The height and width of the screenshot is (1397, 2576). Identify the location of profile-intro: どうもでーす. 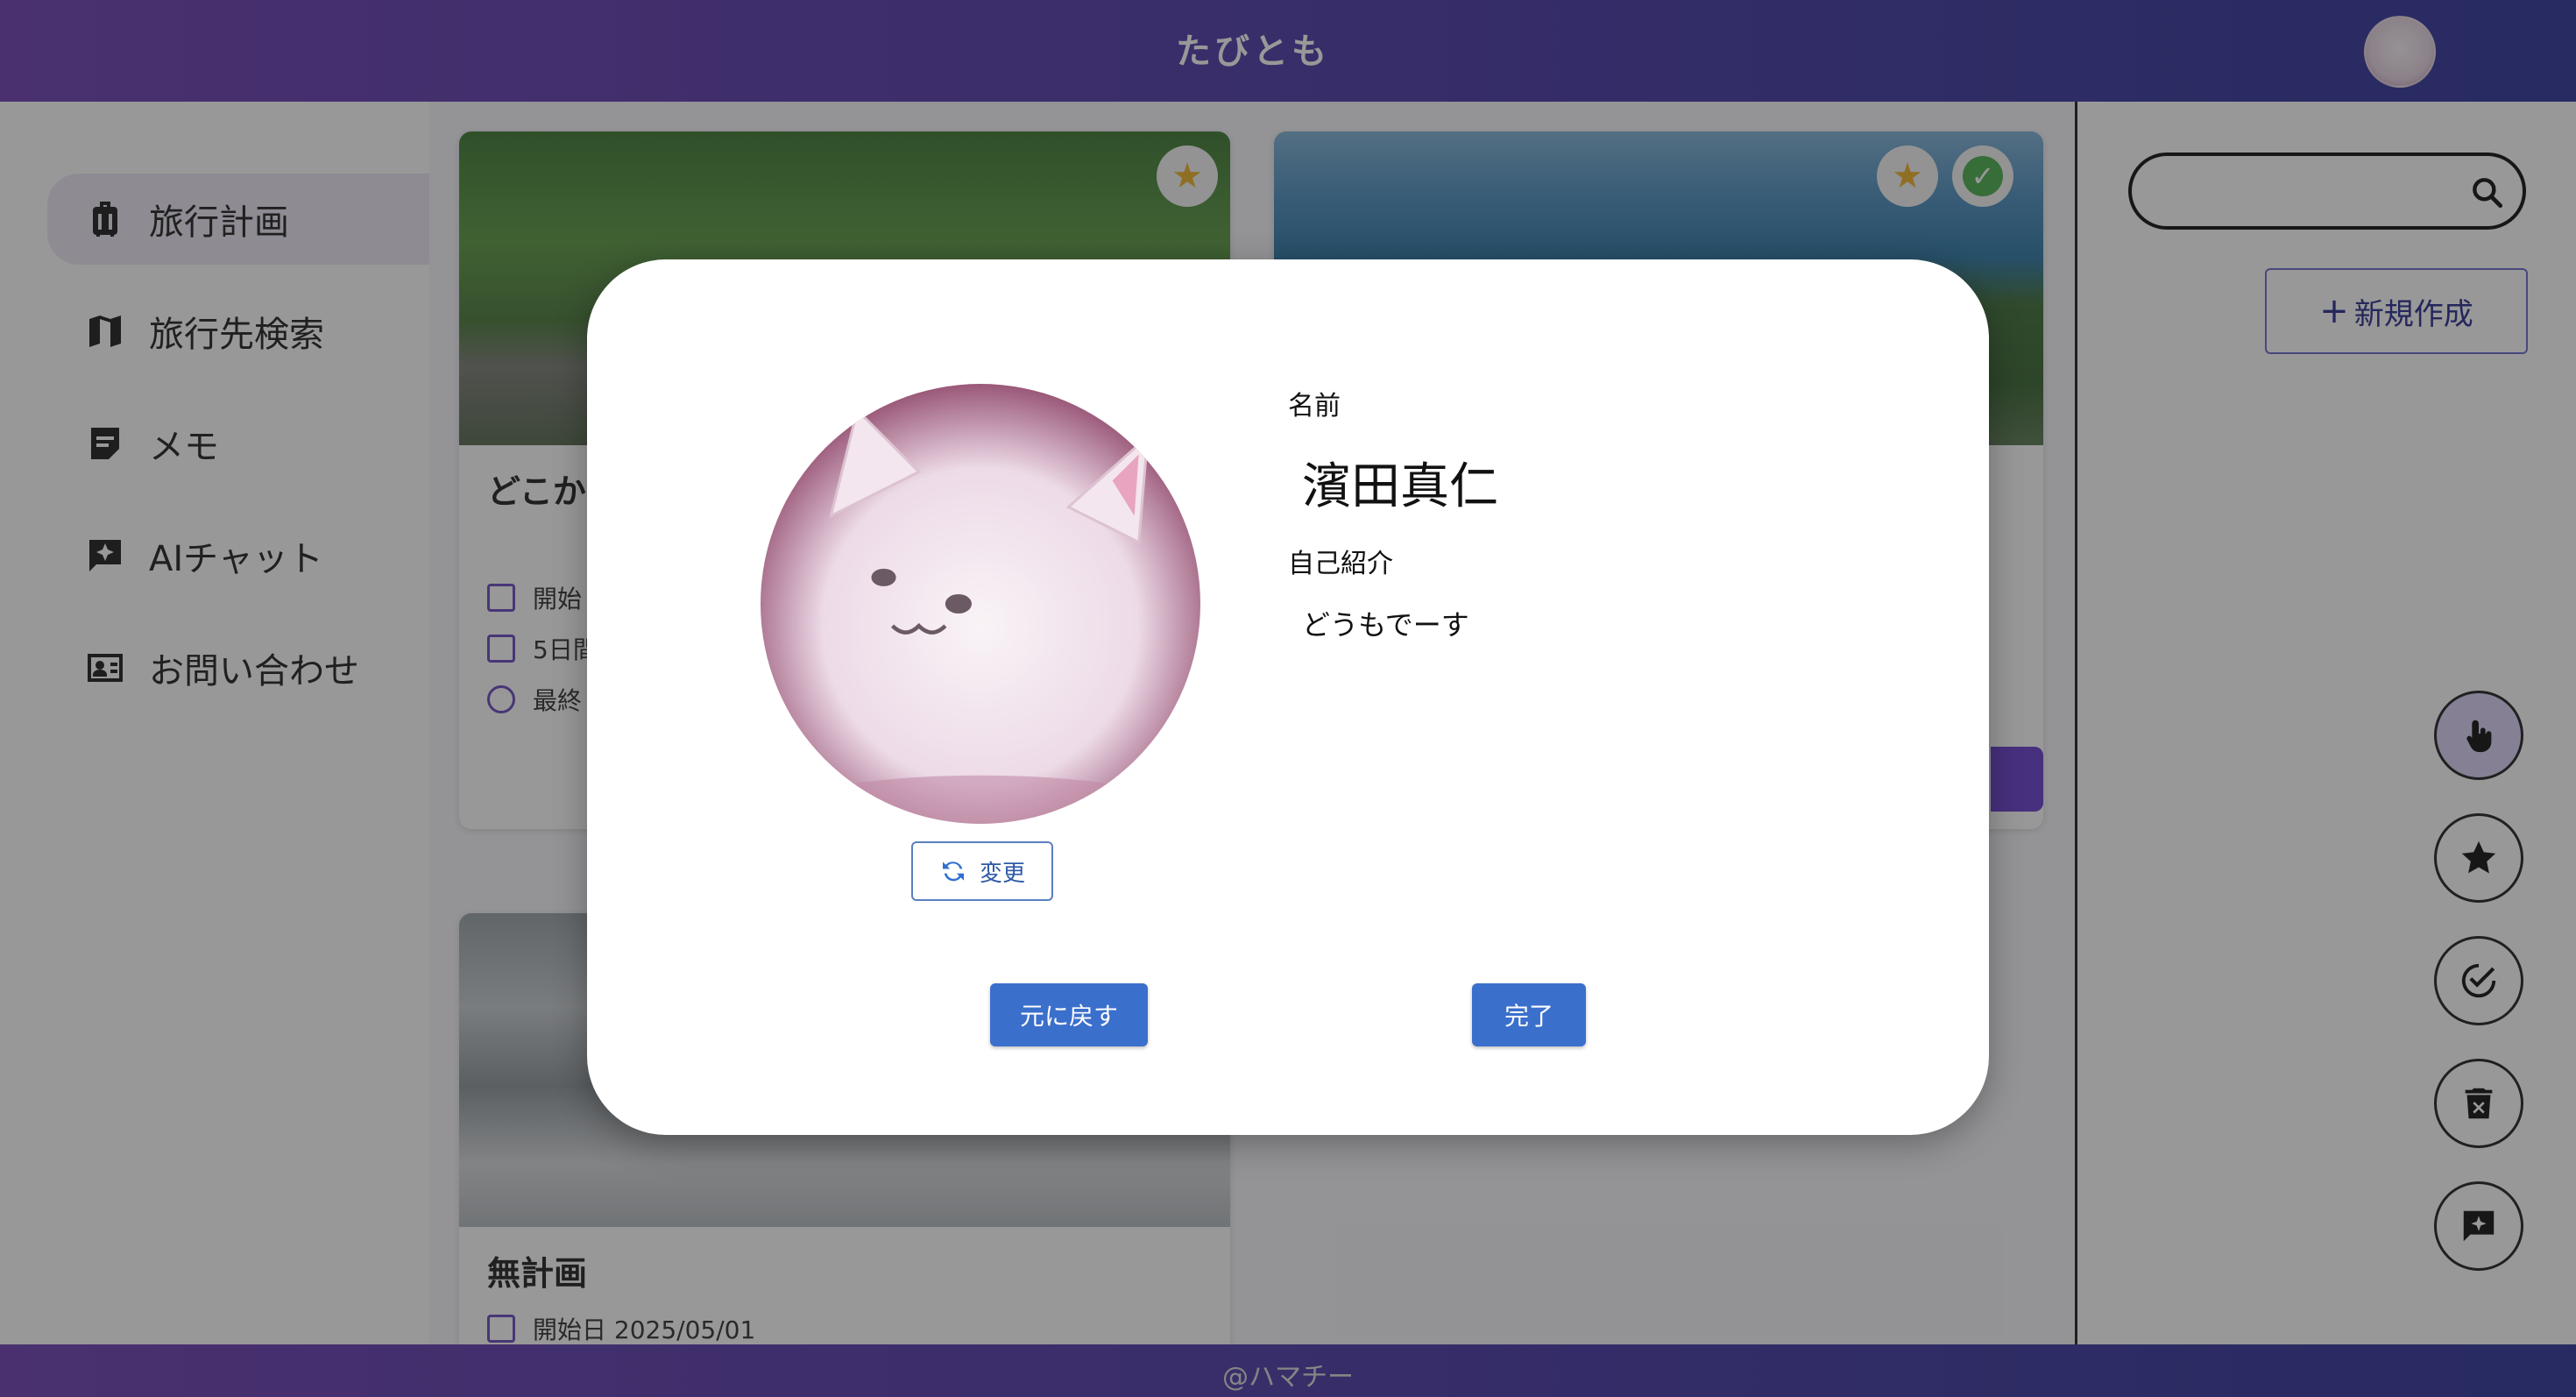
(1385, 623).